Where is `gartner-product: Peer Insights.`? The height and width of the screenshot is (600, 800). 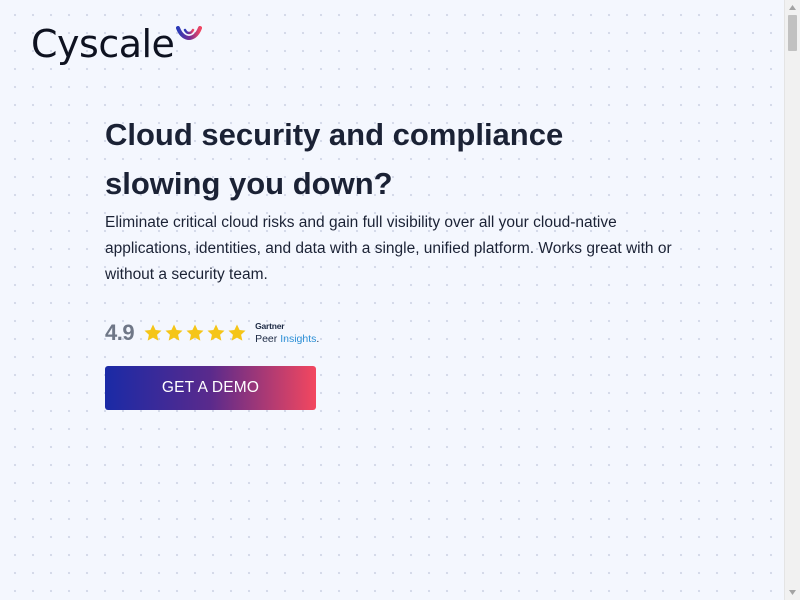
gartner-product: Peer Insights. is located at coordinates (287, 338).